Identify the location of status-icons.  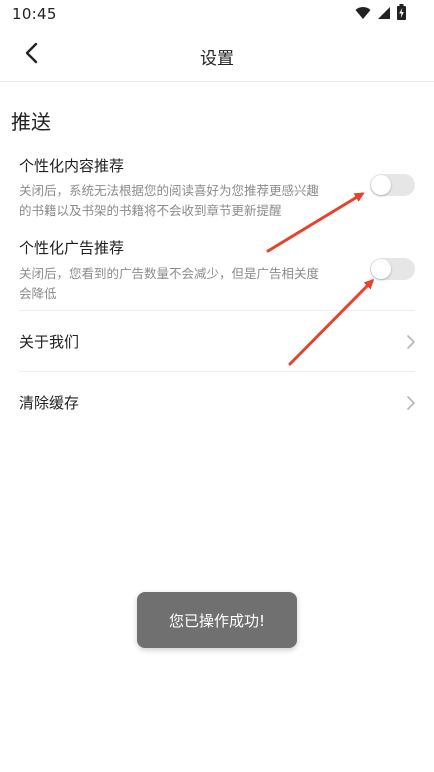
(380, 14).